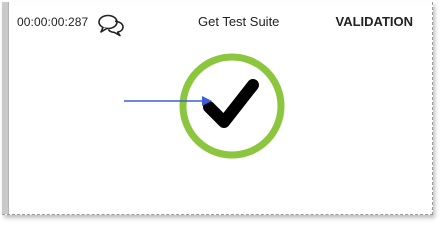 The image size is (440, 240). Describe the element at coordinates (111, 25) in the screenshot. I see `chat-bubbles-icon` at that location.